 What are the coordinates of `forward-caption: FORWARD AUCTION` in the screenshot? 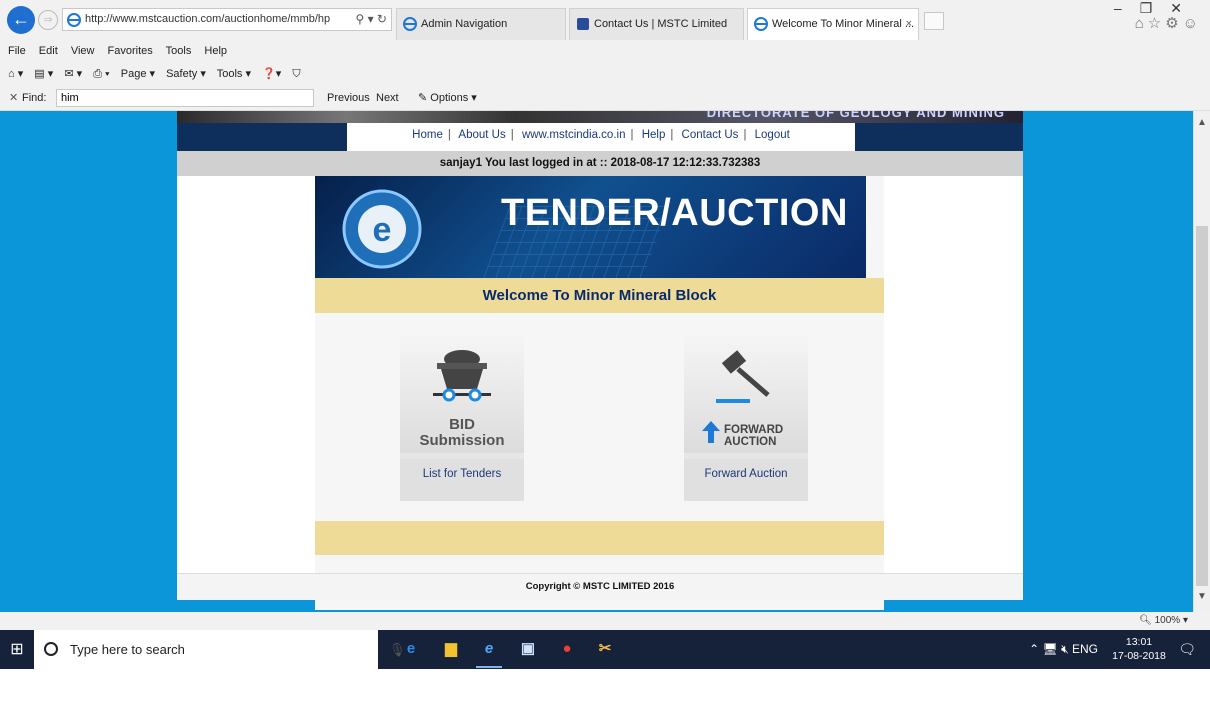 It's located at (753, 436).